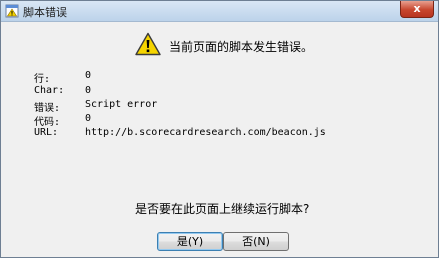 The image size is (439, 258). Describe the element at coordinates (45, 12) in the screenshot. I see `window-title: 脚本错误` at that location.